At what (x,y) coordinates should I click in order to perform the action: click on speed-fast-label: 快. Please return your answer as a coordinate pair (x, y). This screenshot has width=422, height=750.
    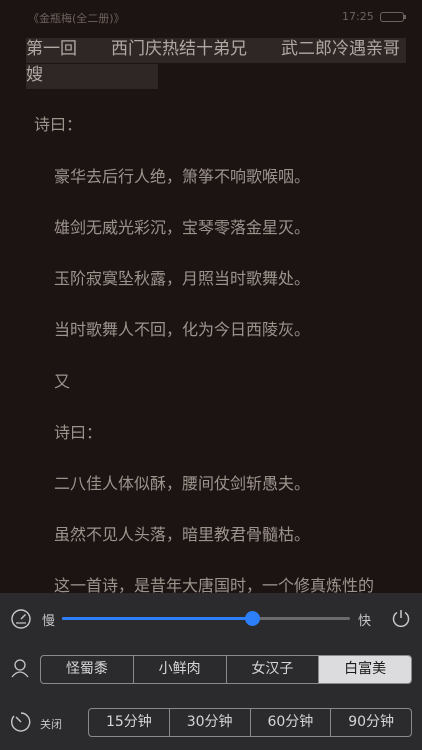
    Looking at the image, I should click on (365, 621).